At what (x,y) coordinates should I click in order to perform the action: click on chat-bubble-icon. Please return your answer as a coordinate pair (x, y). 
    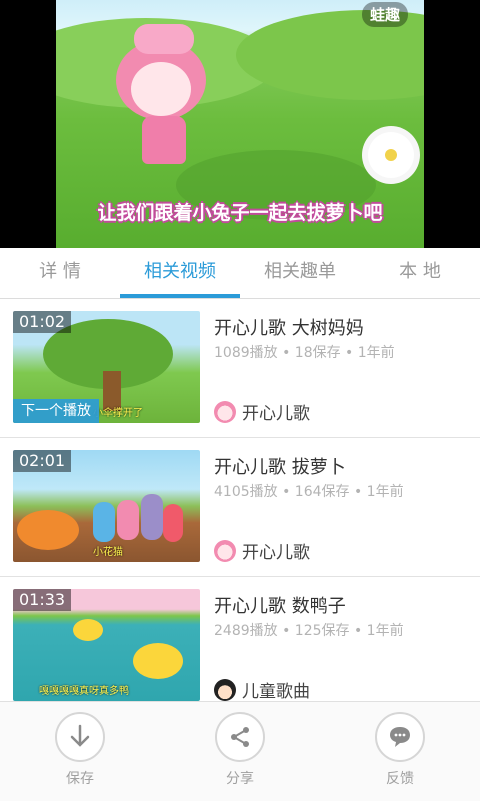
    Looking at the image, I should click on (400, 737).